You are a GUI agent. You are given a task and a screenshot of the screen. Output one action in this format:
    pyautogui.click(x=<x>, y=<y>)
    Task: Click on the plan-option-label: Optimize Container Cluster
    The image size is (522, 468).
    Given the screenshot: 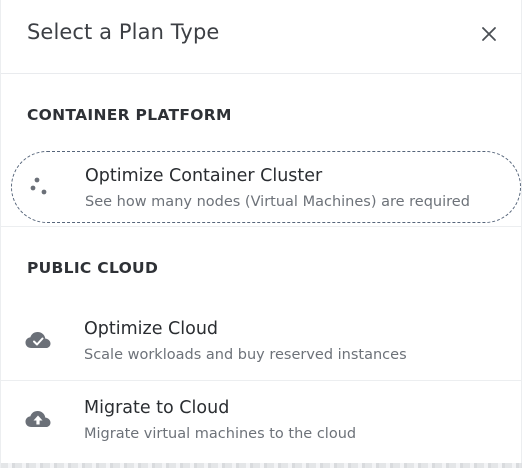 What is the action you would take?
    pyautogui.click(x=204, y=176)
    